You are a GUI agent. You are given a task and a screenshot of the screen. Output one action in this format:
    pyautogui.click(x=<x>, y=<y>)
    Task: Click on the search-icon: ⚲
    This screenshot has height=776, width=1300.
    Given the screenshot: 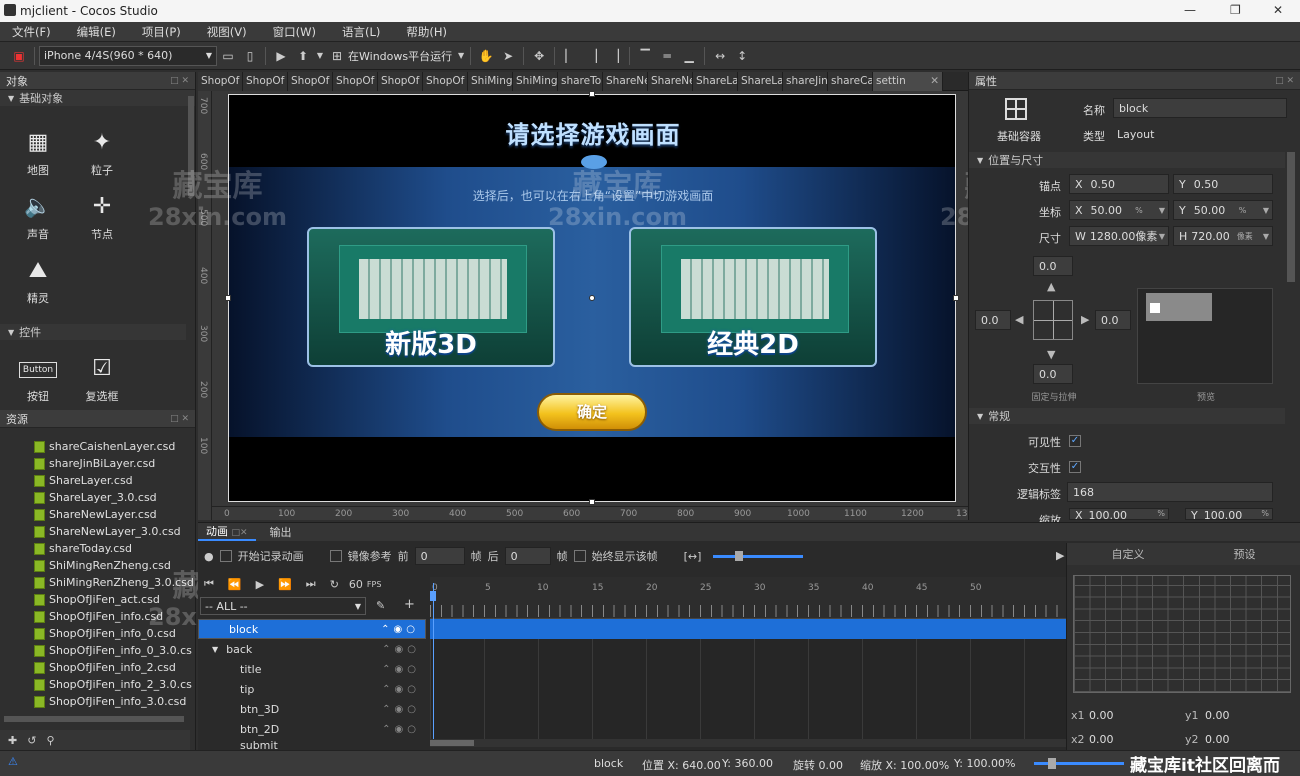 What is the action you would take?
    pyautogui.click(x=50, y=740)
    